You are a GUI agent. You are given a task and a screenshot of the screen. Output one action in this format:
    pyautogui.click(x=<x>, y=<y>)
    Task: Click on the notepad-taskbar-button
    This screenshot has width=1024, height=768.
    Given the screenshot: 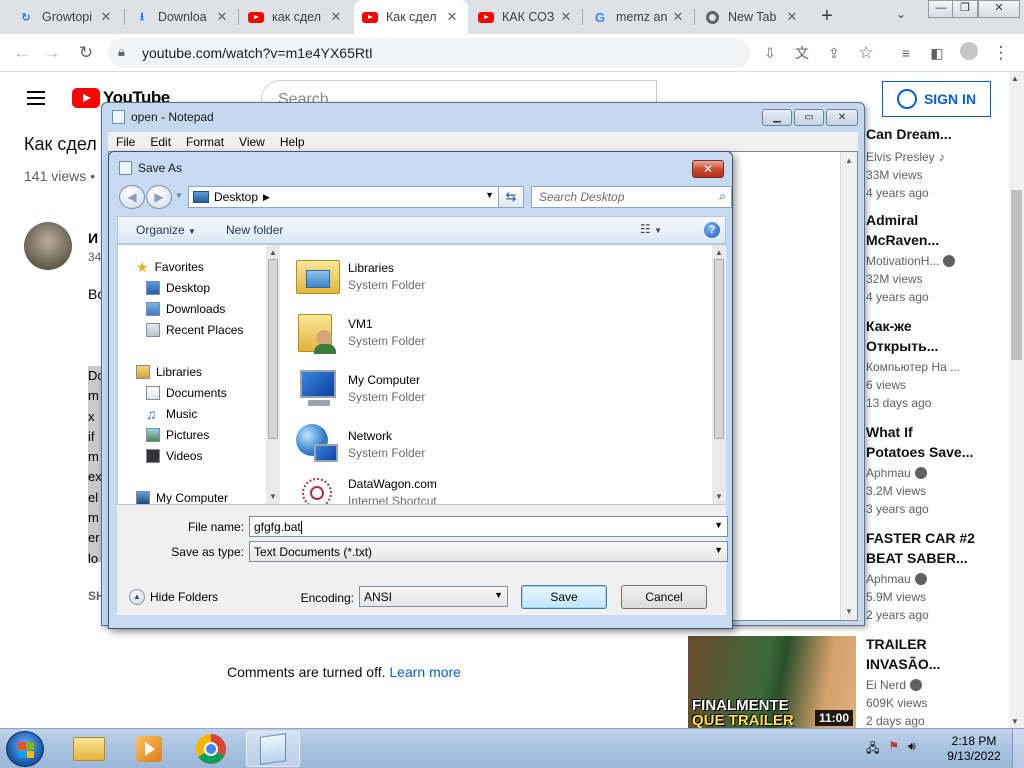 What is the action you would take?
    pyautogui.click(x=273, y=749)
    